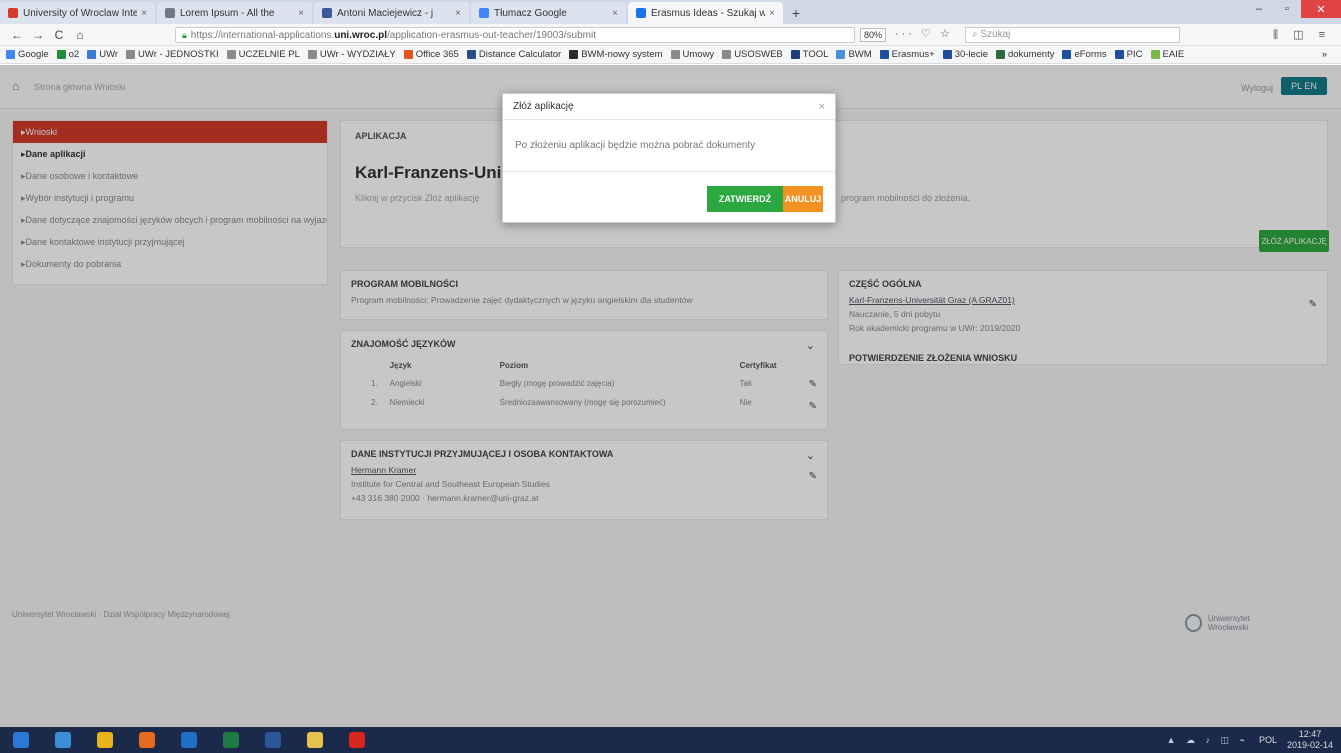 The width and height of the screenshot is (1341, 753). I want to click on bookmark-item: BWM, so click(854, 54).